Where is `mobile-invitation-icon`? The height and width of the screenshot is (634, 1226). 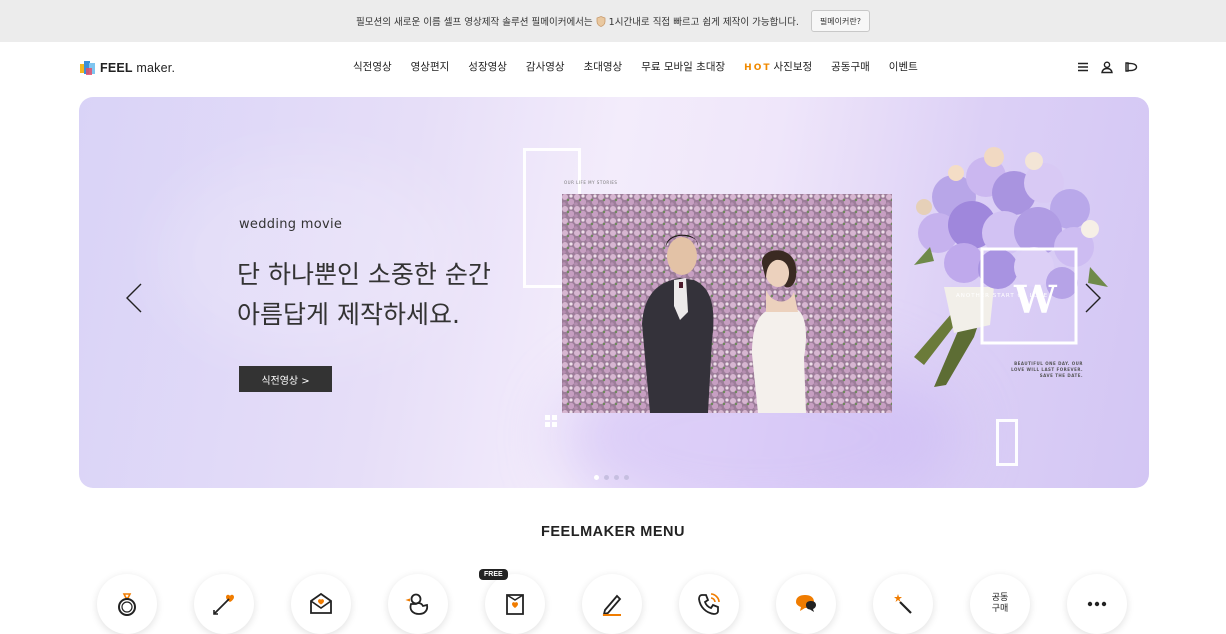 mobile-invitation-icon is located at coordinates (515, 604).